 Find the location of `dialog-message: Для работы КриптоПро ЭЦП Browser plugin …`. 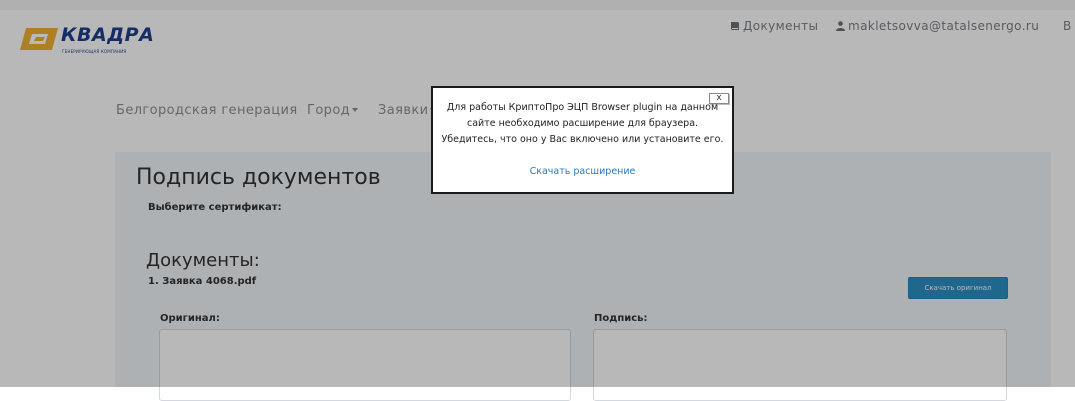

dialog-message: Для работы КриптоПро ЭЦП Browser plugin … is located at coordinates (582, 123).